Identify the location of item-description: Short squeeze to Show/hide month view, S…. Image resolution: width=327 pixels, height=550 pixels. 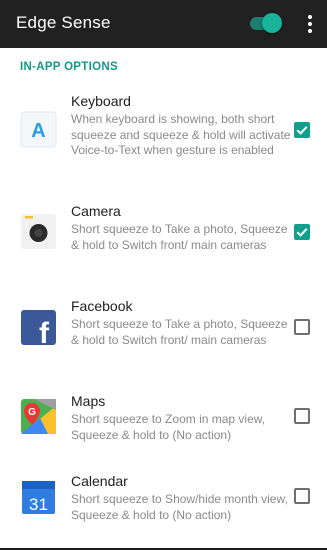
(179, 507).